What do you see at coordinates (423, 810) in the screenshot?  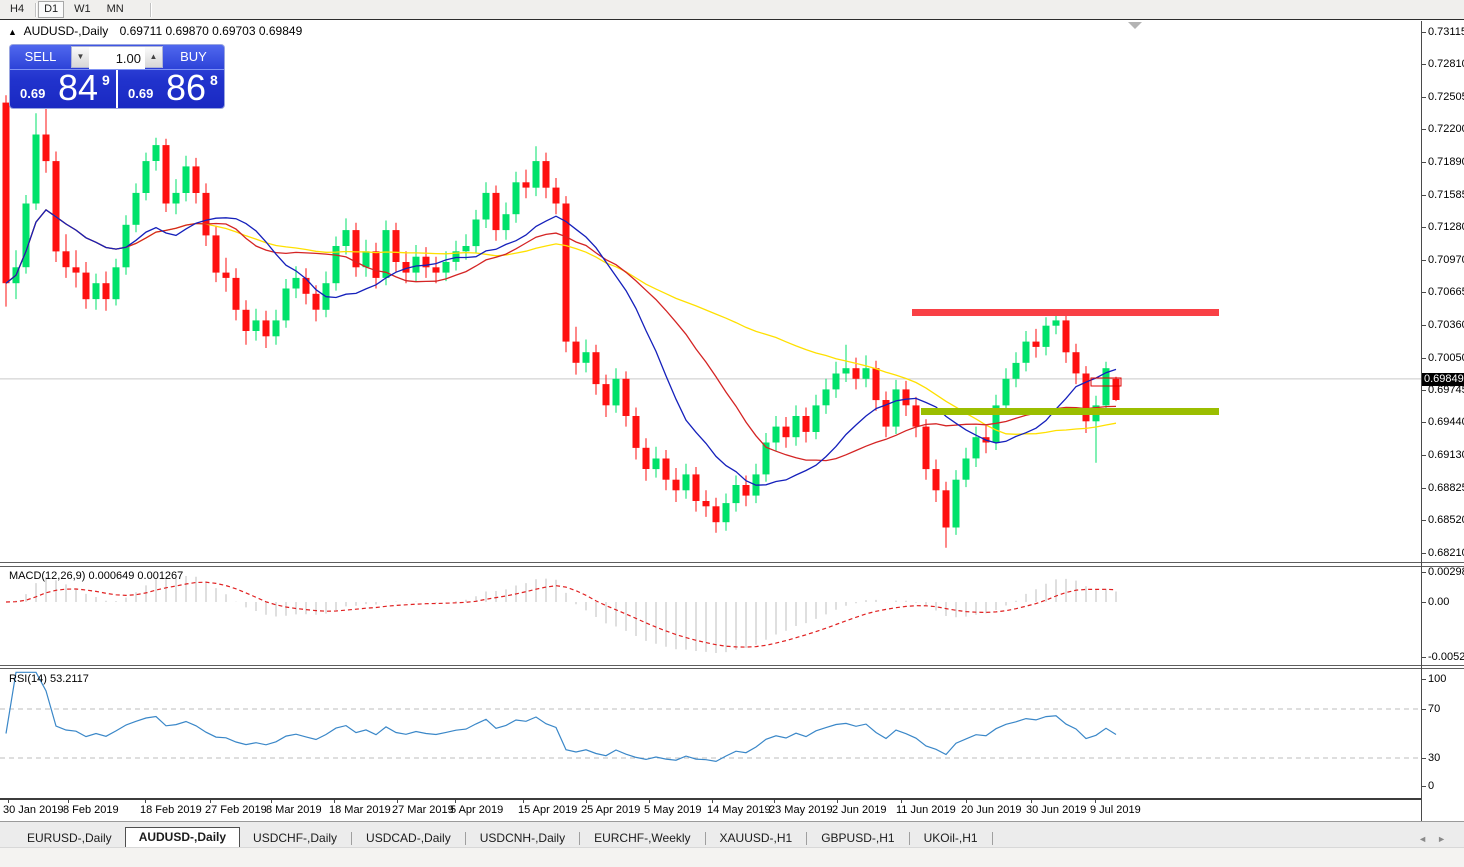 I see `date-label: 27 Mar 2019` at bounding box center [423, 810].